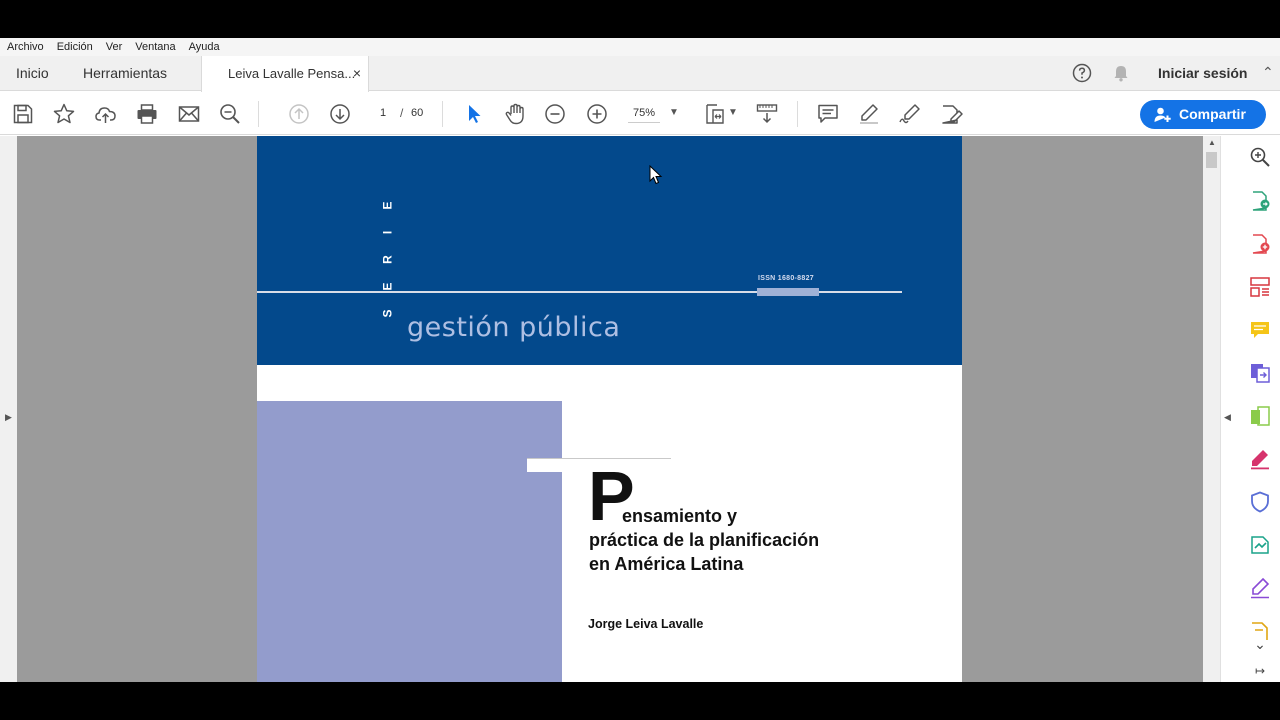 This screenshot has width=1280, height=720. What do you see at coordinates (383, 113) in the screenshot?
I see `page-number-input: 1` at bounding box center [383, 113].